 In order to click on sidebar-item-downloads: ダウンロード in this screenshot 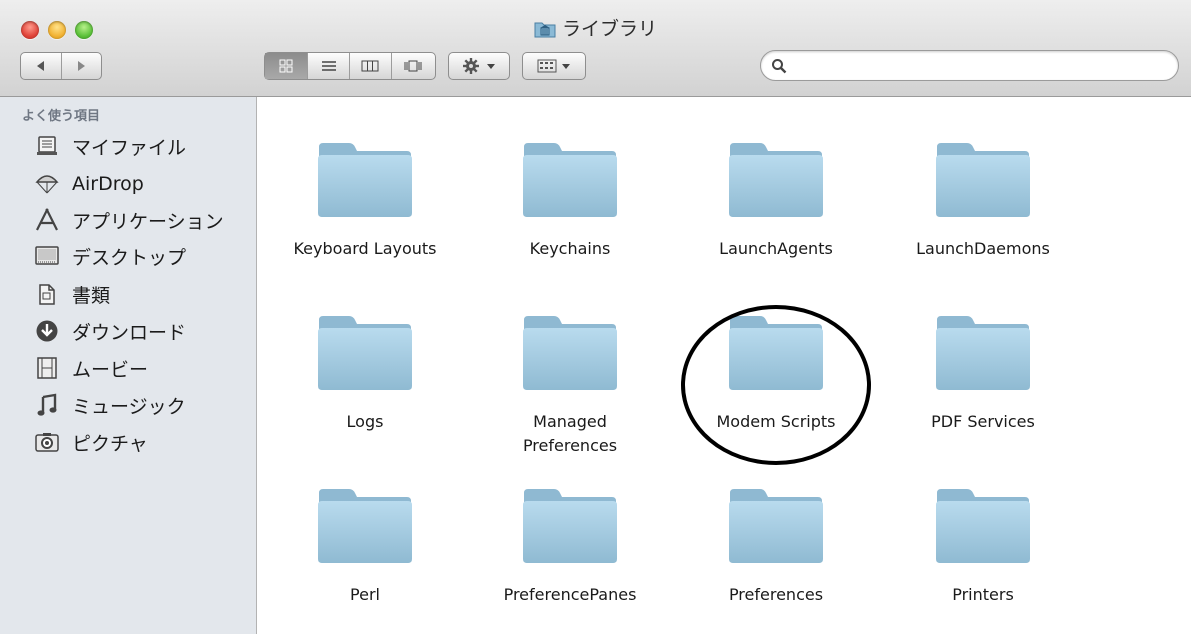, I will do `click(141, 331)`.